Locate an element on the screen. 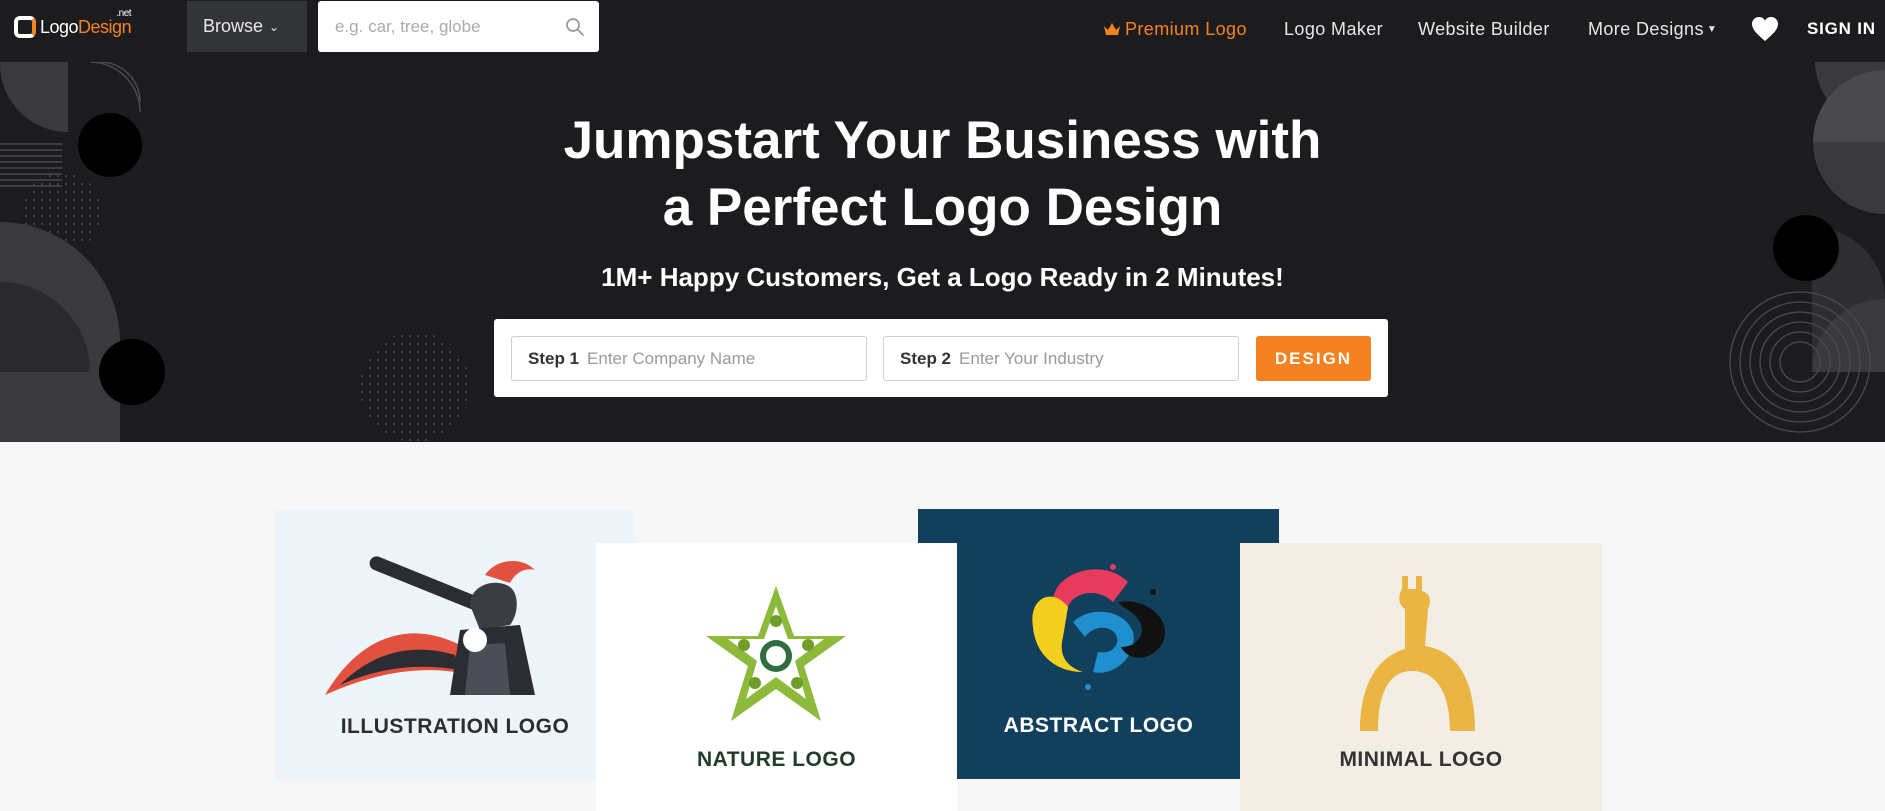 The width and height of the screenshot is (1885, 811). logo-text-part2: Design is located at coordinates (105, 26).